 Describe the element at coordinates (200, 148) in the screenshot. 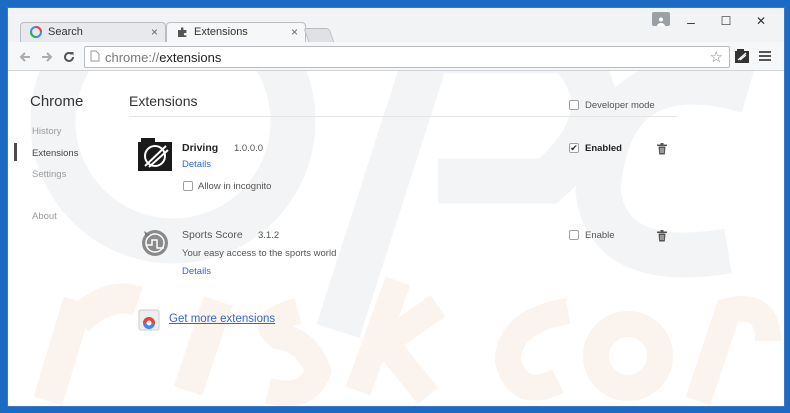

I see `extension-name-driving: Driving` at that location.